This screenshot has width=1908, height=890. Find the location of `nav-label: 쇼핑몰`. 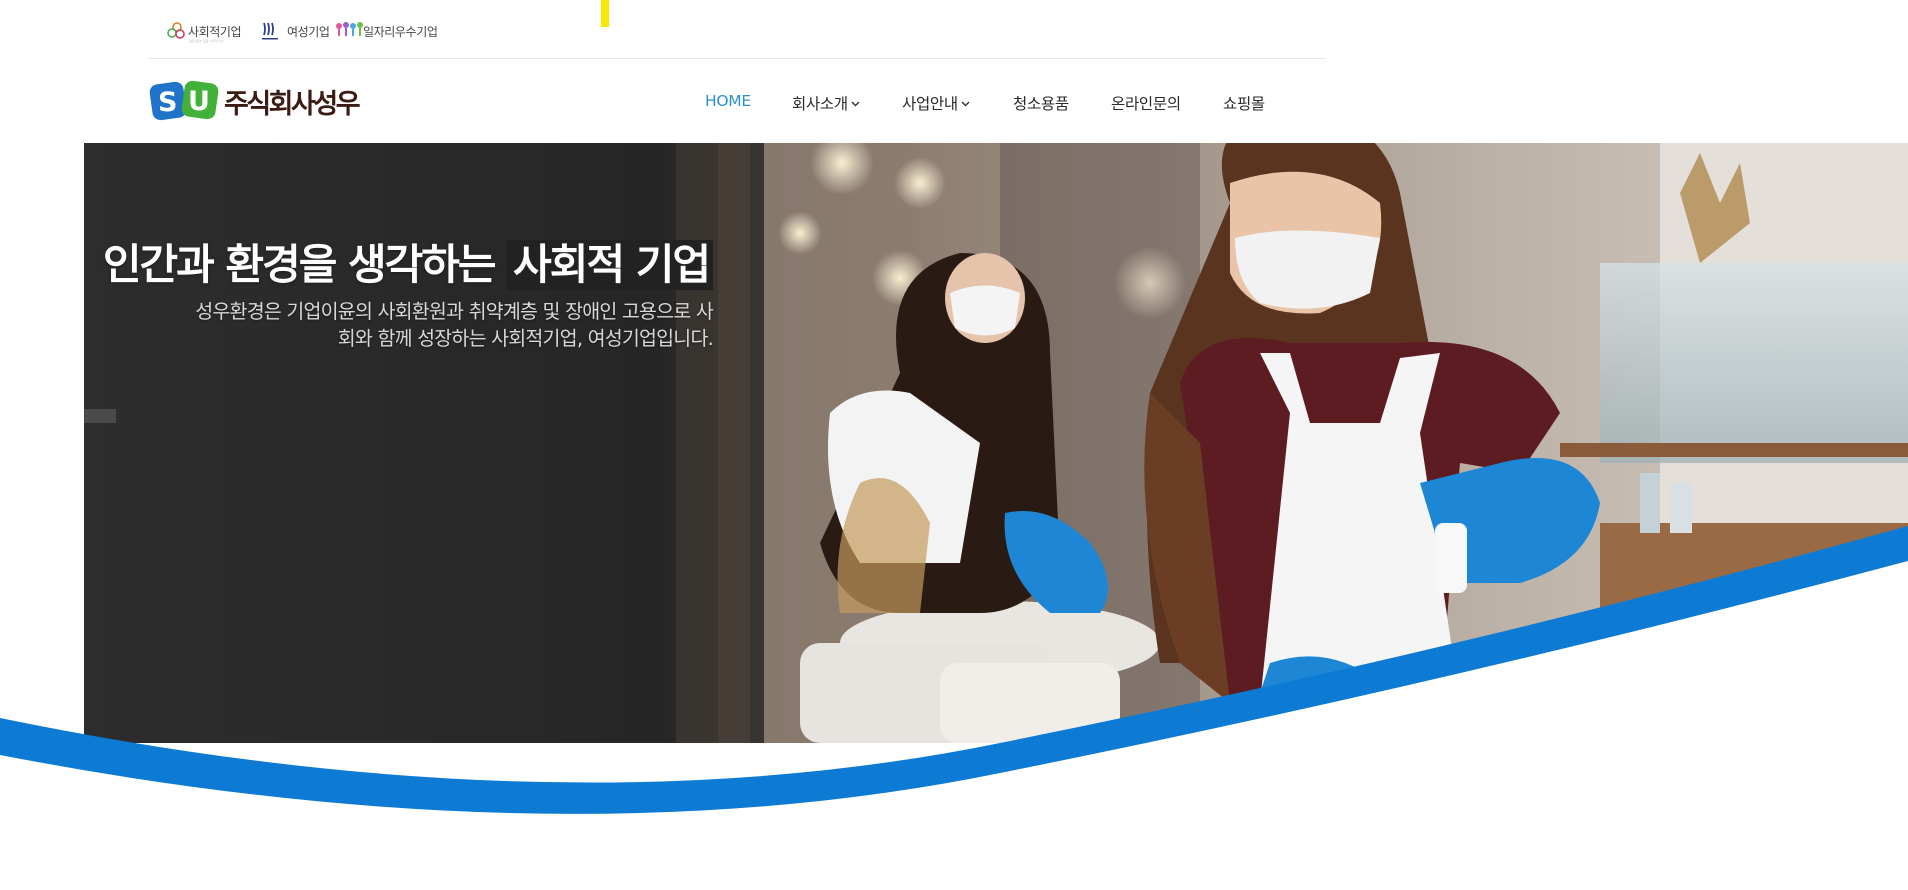

nav-label: 쇼핑몰 is located at coordinates (1244, 104).